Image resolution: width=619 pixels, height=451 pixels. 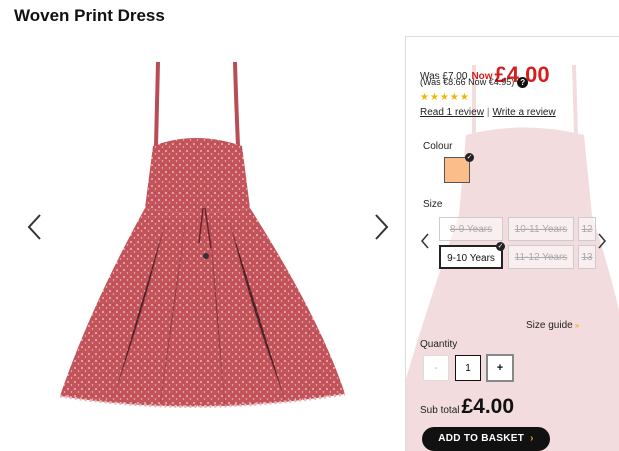 I want to click on help-icon: ?, so click(x=523, y=83).